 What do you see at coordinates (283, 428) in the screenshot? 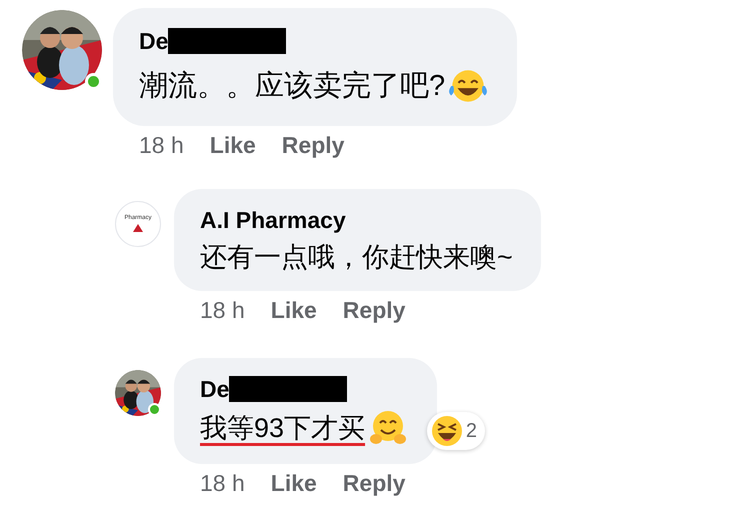
I see `comment-text: 我等93下才买` at bounding box center [283, 428].